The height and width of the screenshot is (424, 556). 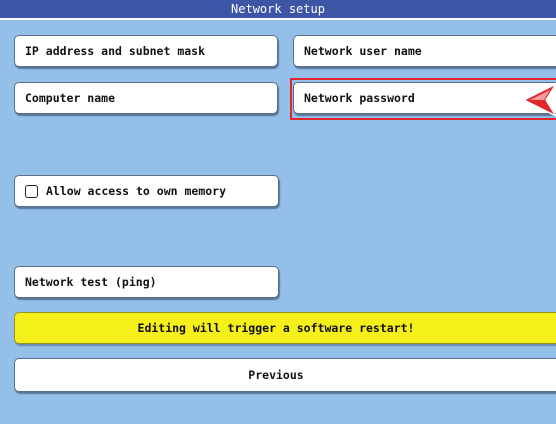 I want to click on network-test-button: Network test (ping), so click(x=146, y=282).